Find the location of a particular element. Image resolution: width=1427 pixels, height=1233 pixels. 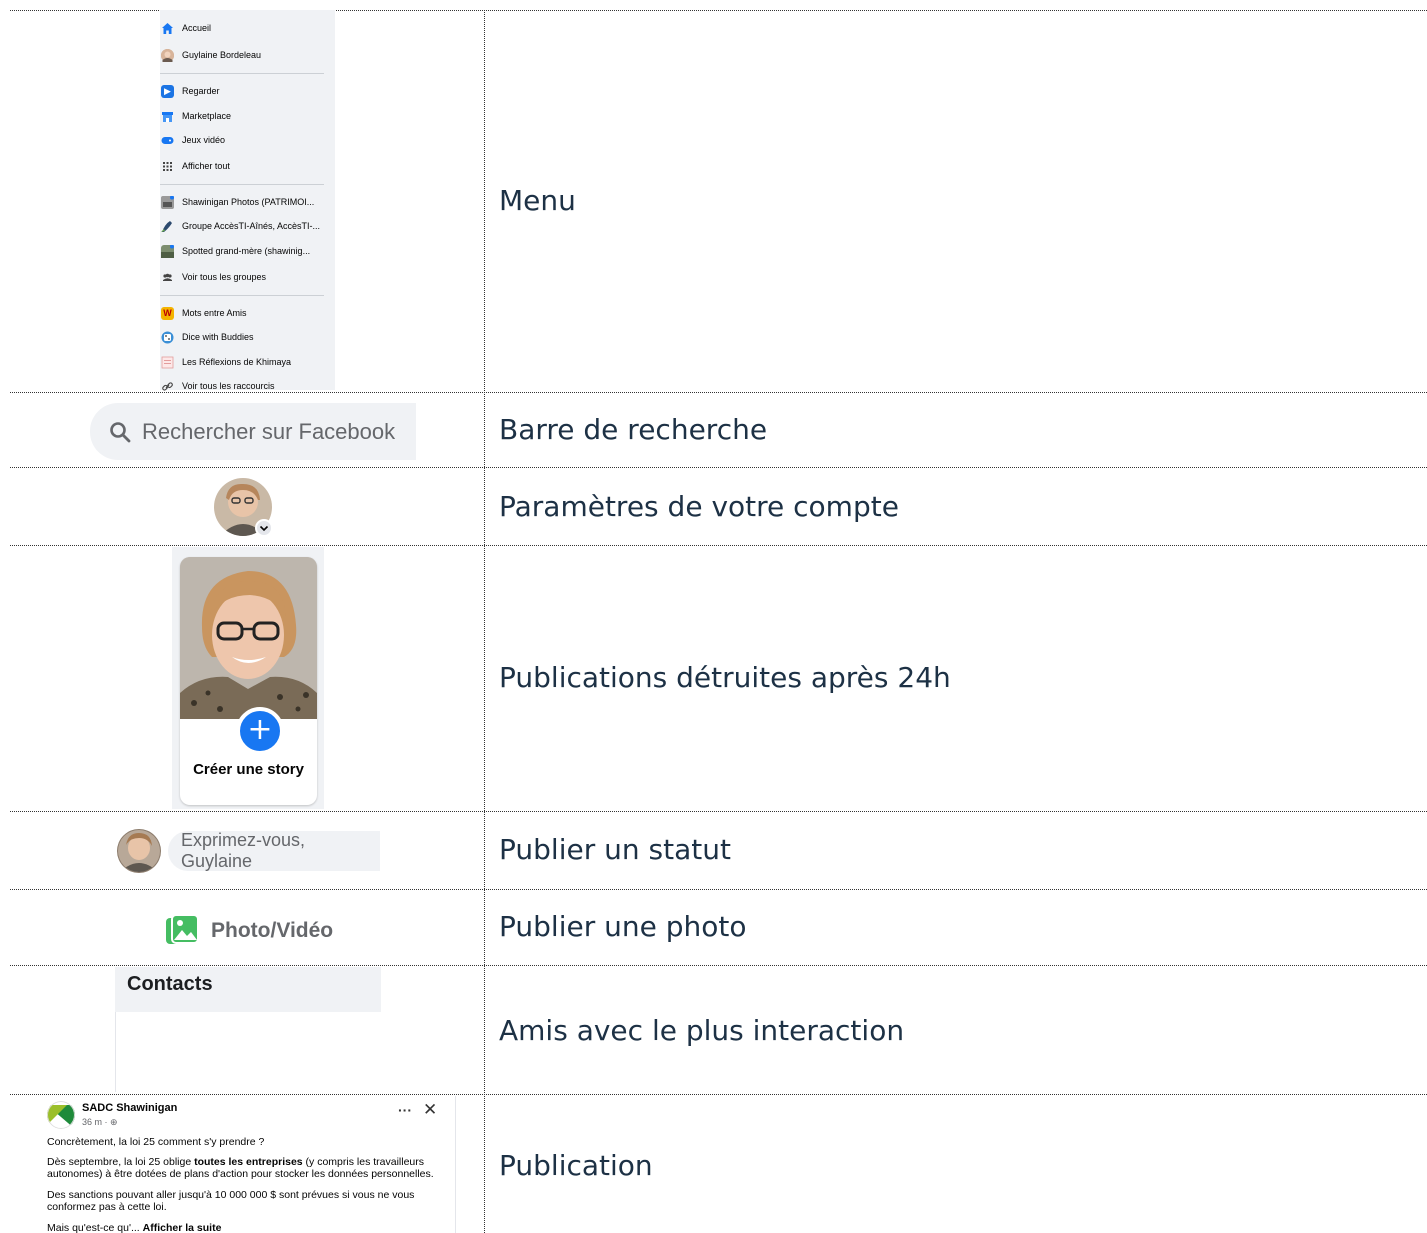

menu-item-label: Voir tous les raccourcis is located at coordinates (228, 386).